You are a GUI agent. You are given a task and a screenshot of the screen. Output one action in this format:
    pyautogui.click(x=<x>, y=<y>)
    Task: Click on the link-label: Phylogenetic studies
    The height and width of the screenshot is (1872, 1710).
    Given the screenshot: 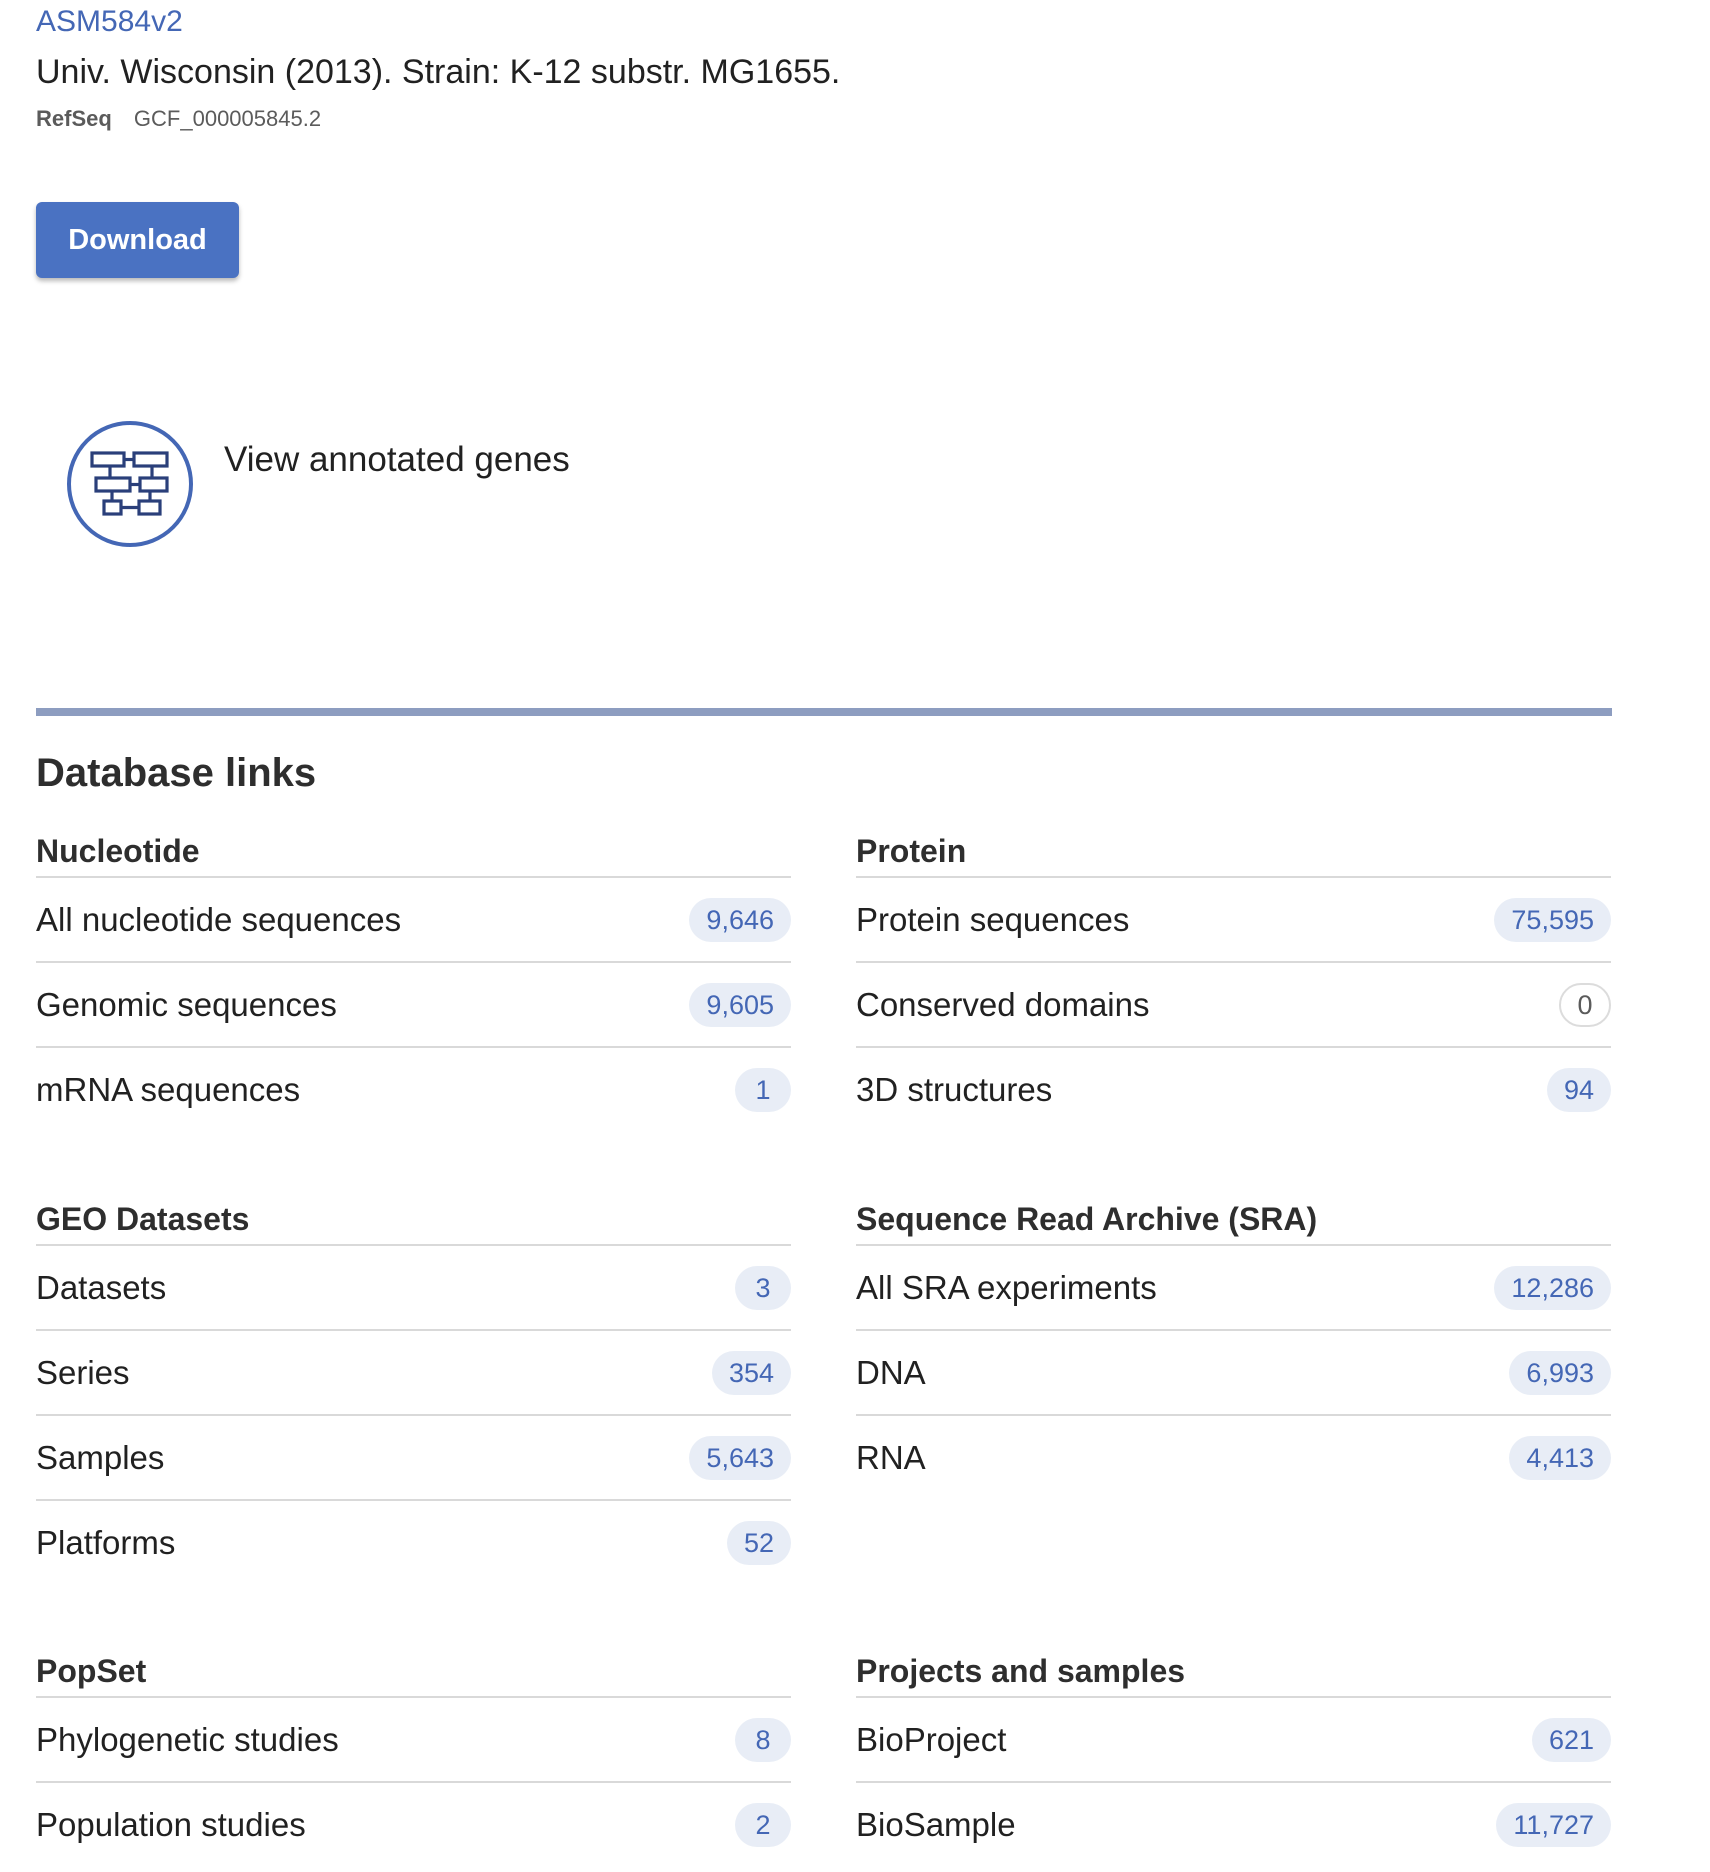 What is the action you would take?
    pyautogui.click(x=187, y=1739)
    